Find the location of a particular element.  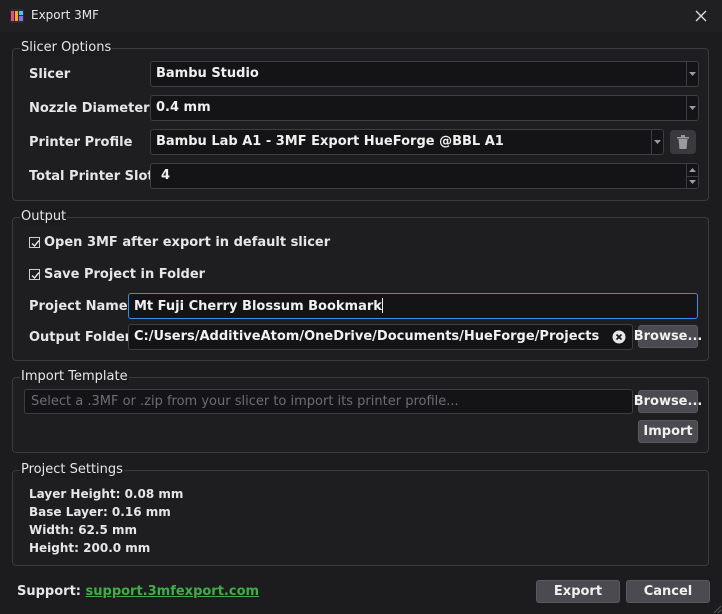

cancel-button: Cancel is located at coordinates (668, 591).